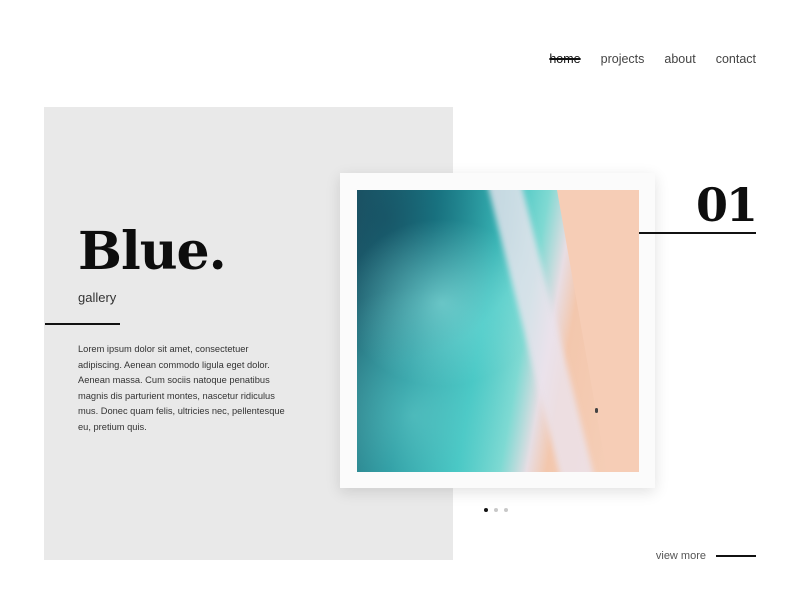 The width and height of the screenshot is (800, 600). Describe the element at coordinates (679, 59) in the screenshot. I see `nav-about: about` at that location.